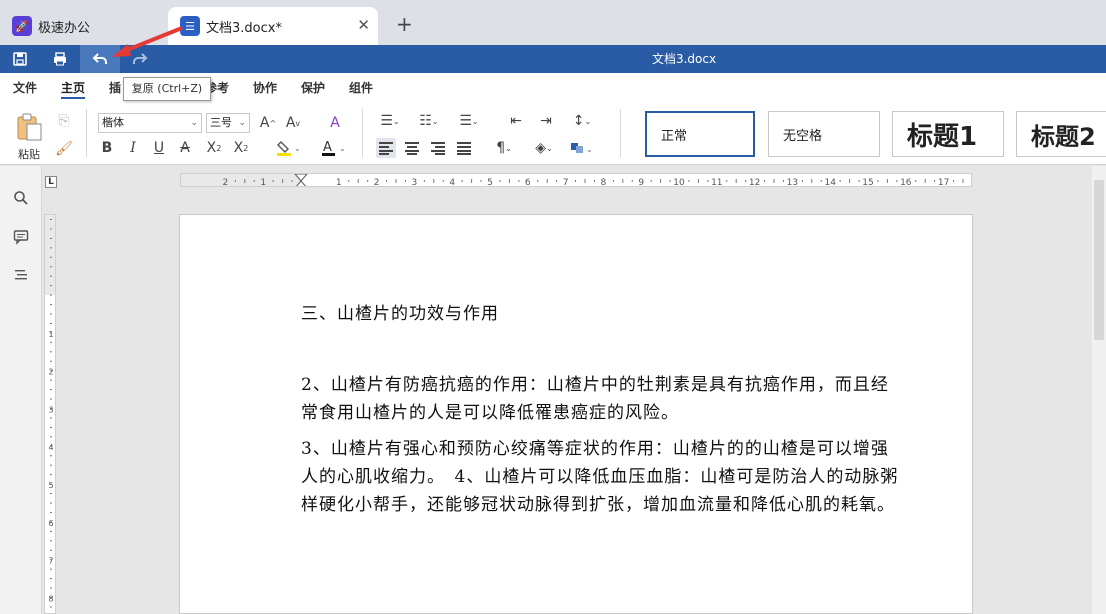 The width and height of the screenshot is (1106, 614). I want to click on multilevel-list-icon: ☰ ⌄, so click(469, 121).